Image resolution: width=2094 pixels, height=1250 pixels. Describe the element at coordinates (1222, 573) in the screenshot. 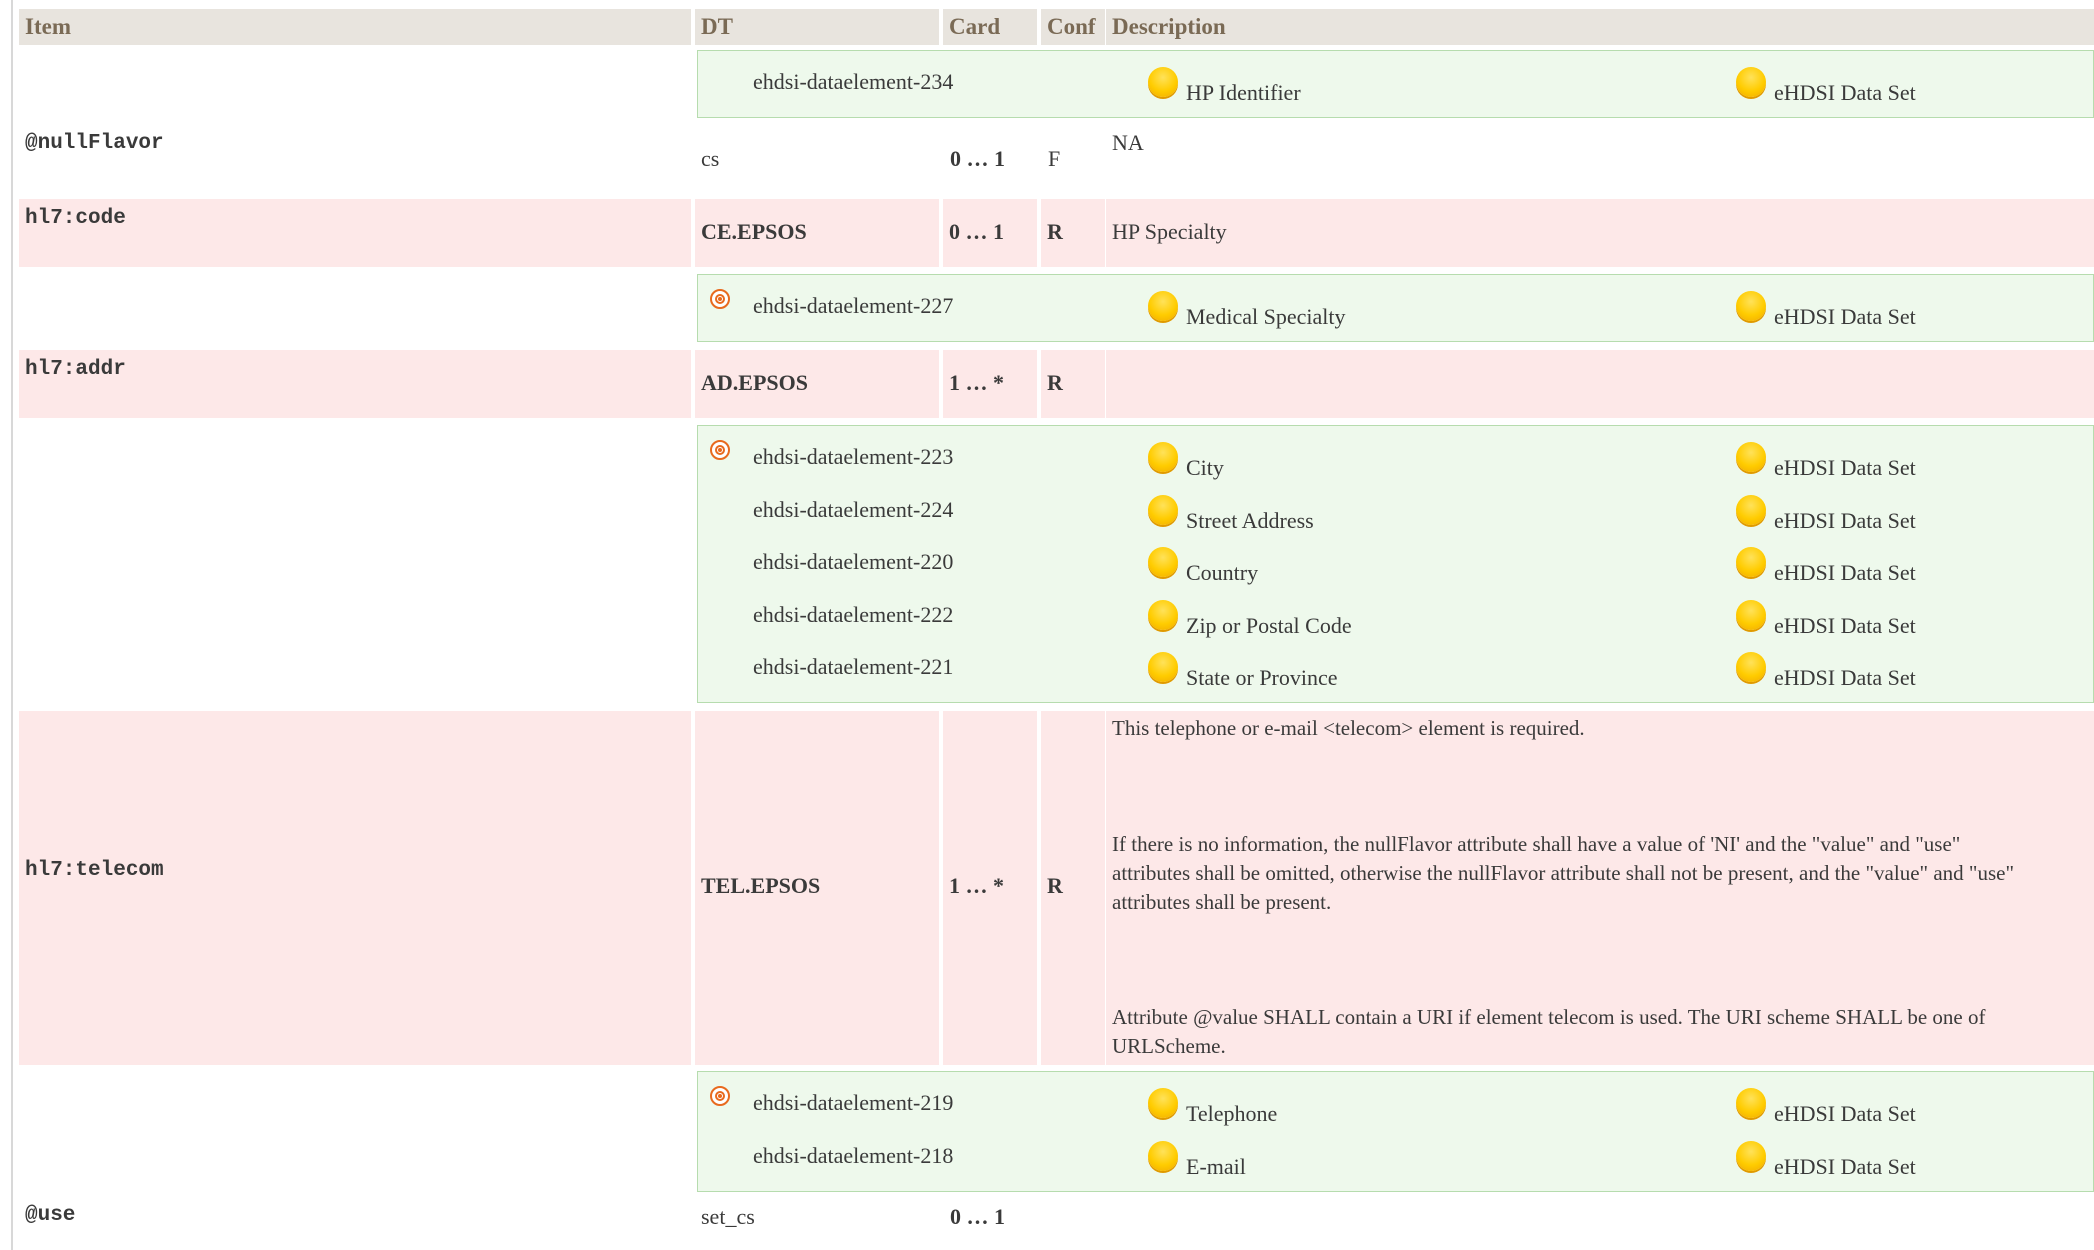

I see `concept-name: Country` at that location.